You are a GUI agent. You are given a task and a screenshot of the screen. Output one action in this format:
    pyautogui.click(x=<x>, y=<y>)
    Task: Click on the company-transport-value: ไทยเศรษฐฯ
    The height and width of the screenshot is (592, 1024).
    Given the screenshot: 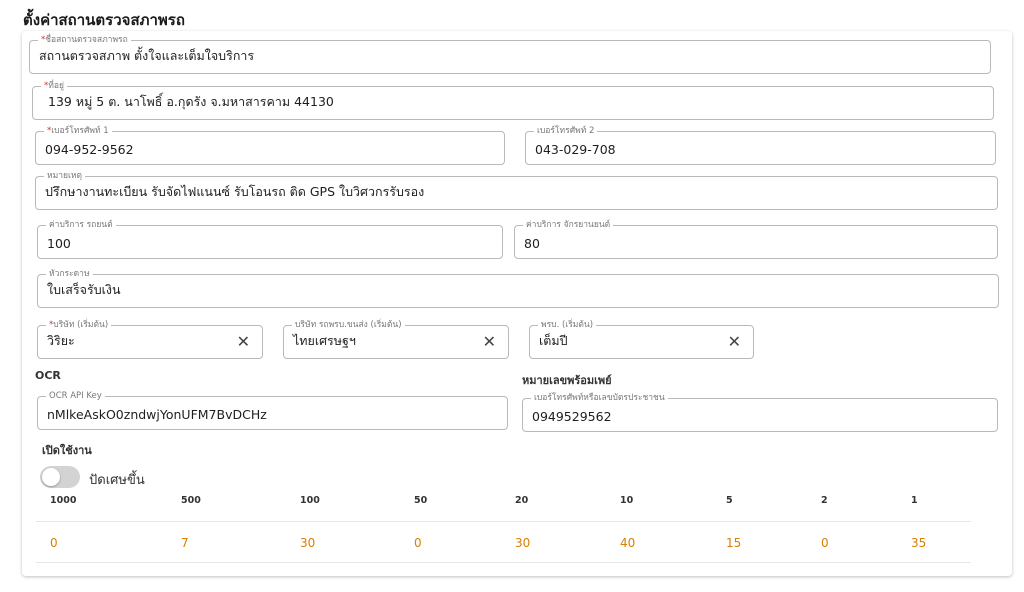 What is the action you would take?
    pyautogui.click(x=324, y=340)
    